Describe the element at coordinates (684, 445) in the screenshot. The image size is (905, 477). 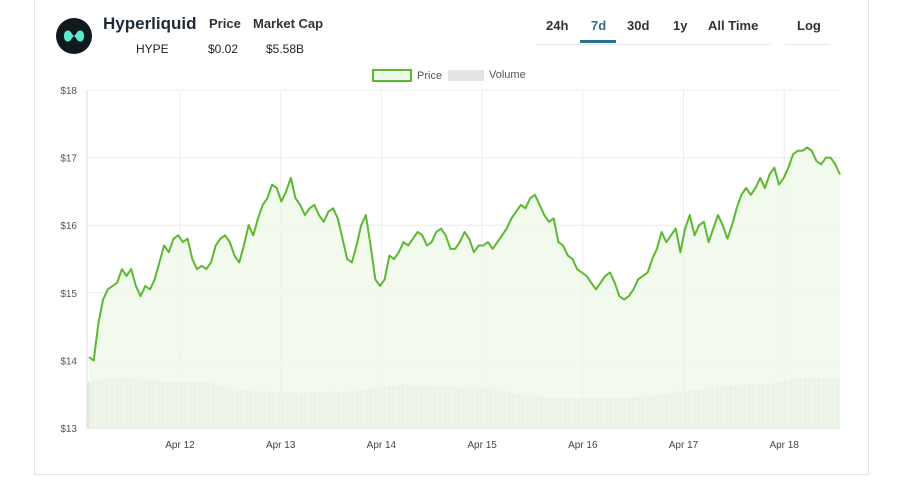
I see `x-tick-label: Apr 17` at that location.